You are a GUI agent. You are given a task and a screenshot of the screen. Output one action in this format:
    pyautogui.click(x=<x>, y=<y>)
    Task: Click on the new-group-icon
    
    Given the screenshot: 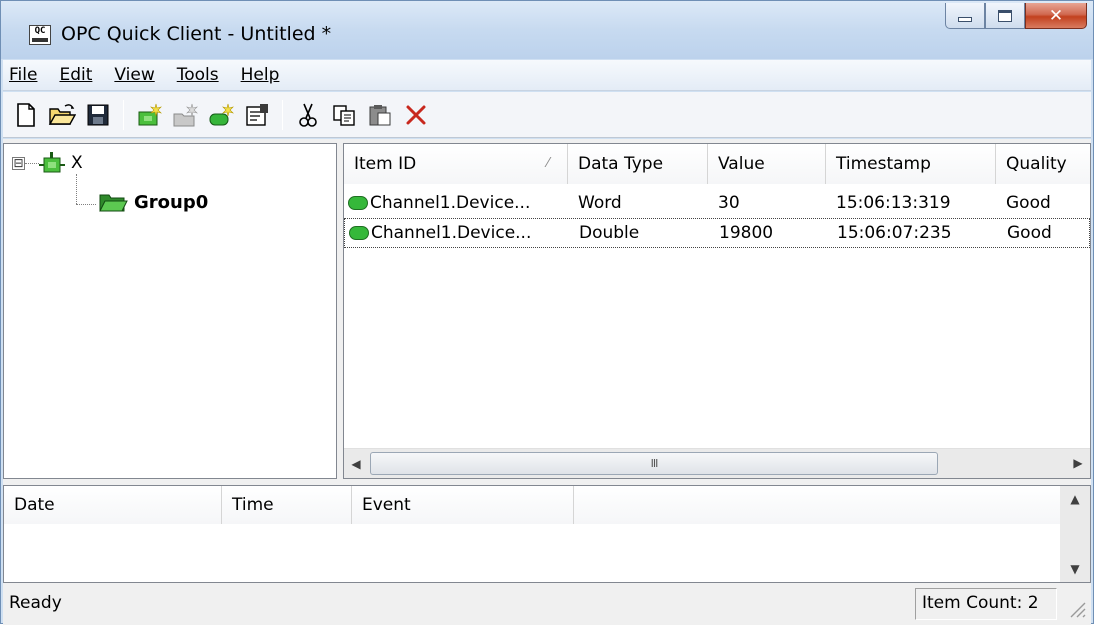 What is the action you would take?
    pyautogui.click(x=185, y=114)
    